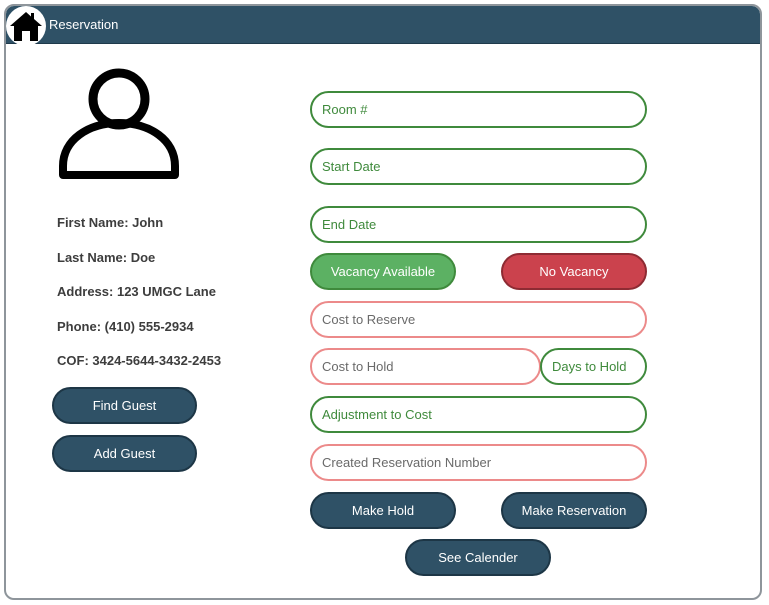 The width and height of the screenshot is (769, 605). Describe the element at coordinates (383, 510) in the screenshot. I see `make-hold-button: Make Hold` at that location.